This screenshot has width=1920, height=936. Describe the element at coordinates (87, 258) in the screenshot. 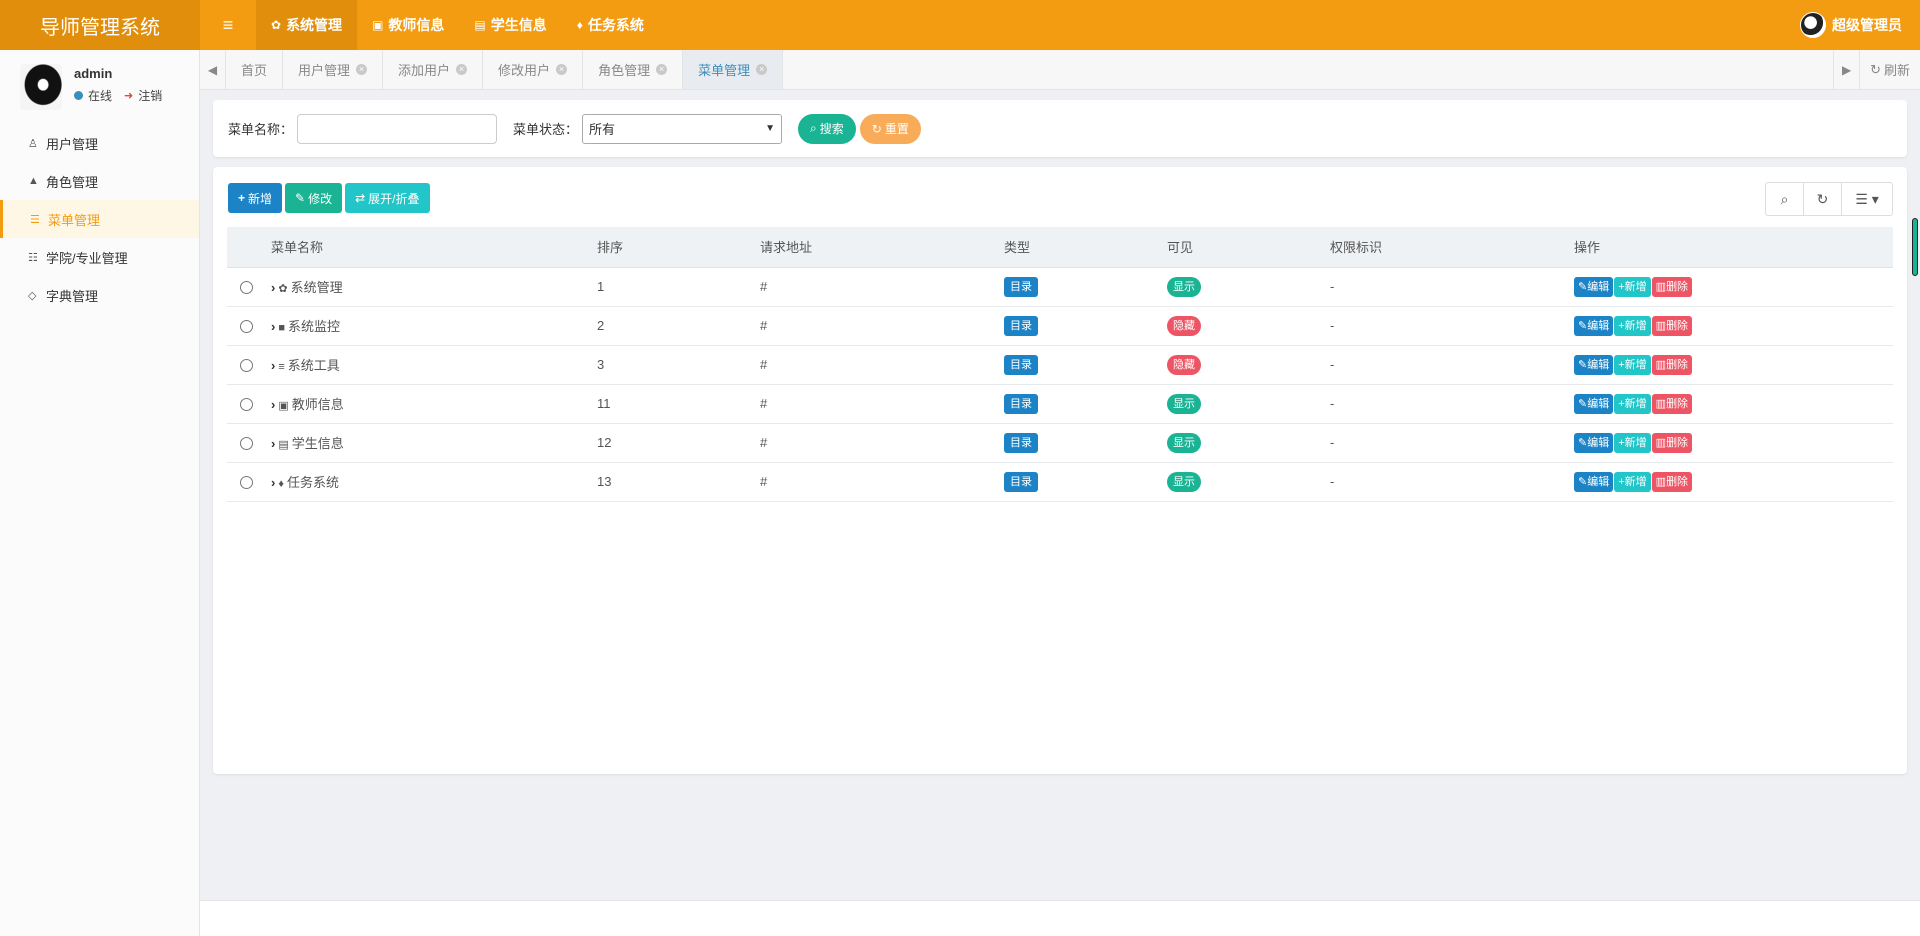

I see `sidebar-item-label: 学院/专业管理` at that location.